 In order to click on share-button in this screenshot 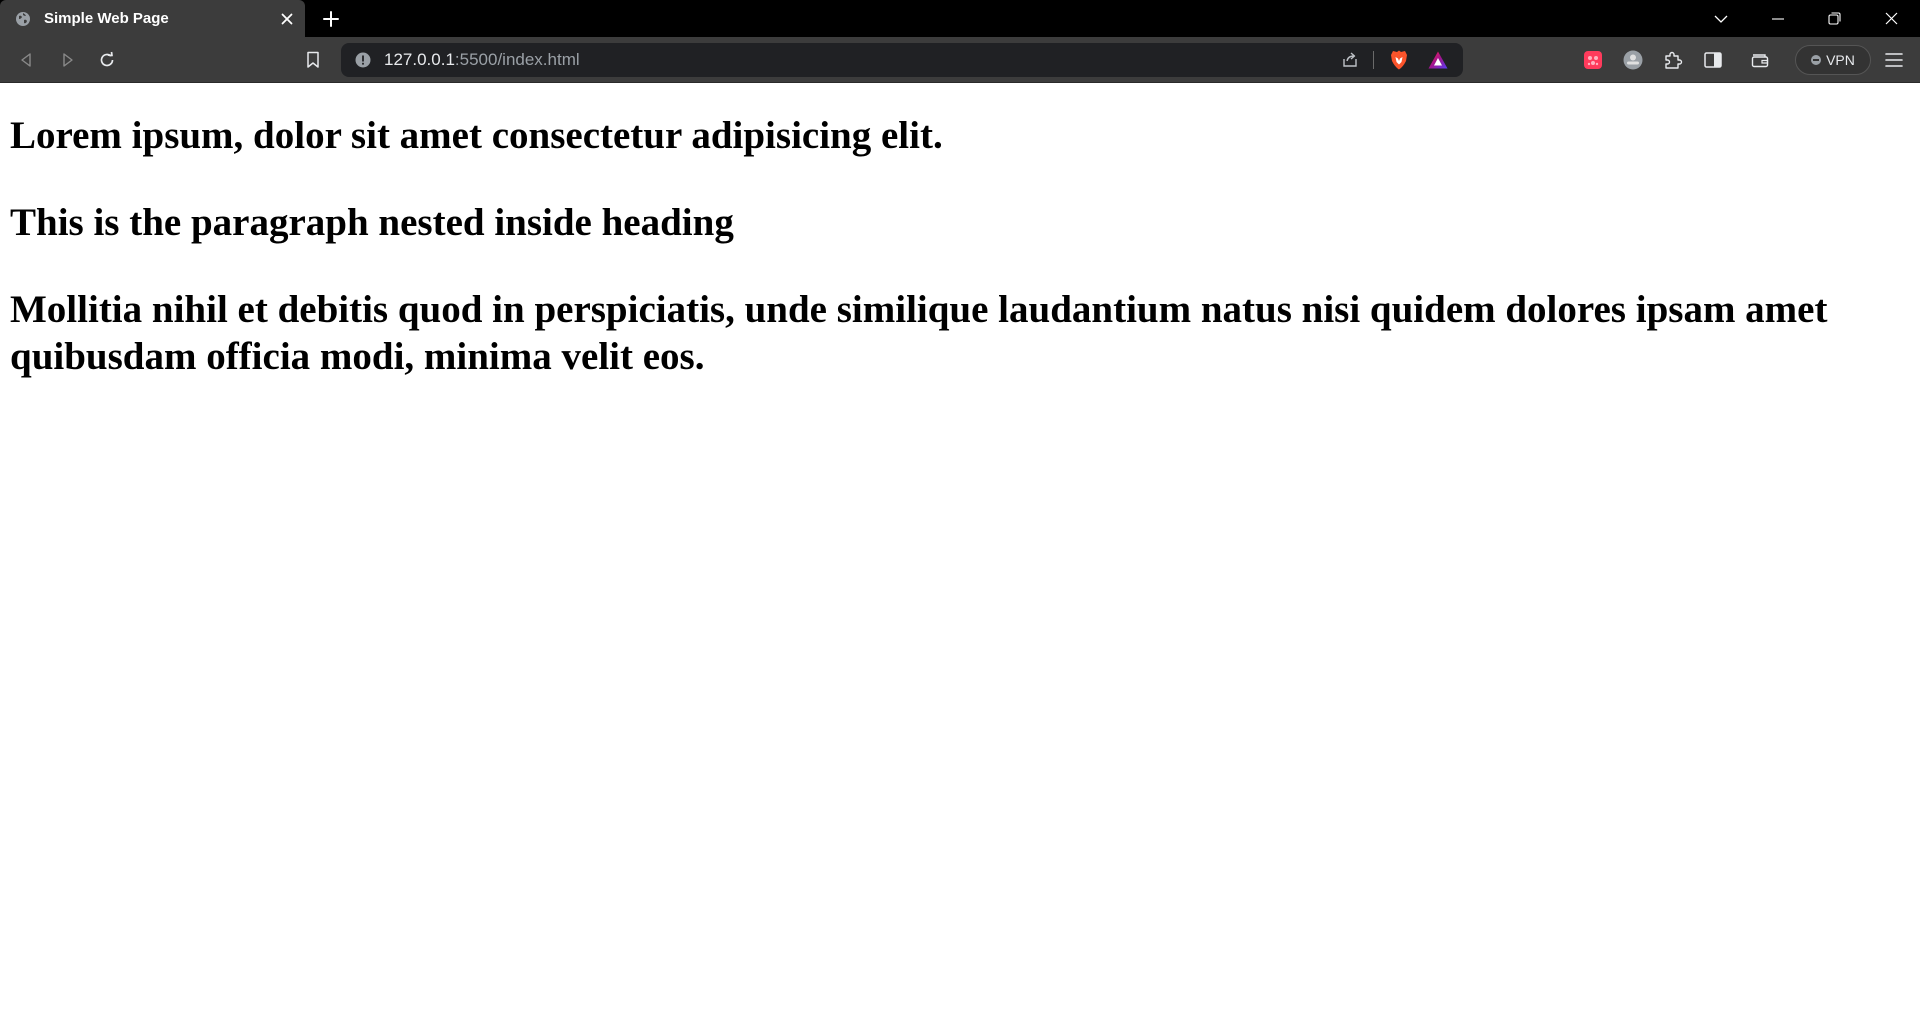, I will do `click(1350, 60)`.